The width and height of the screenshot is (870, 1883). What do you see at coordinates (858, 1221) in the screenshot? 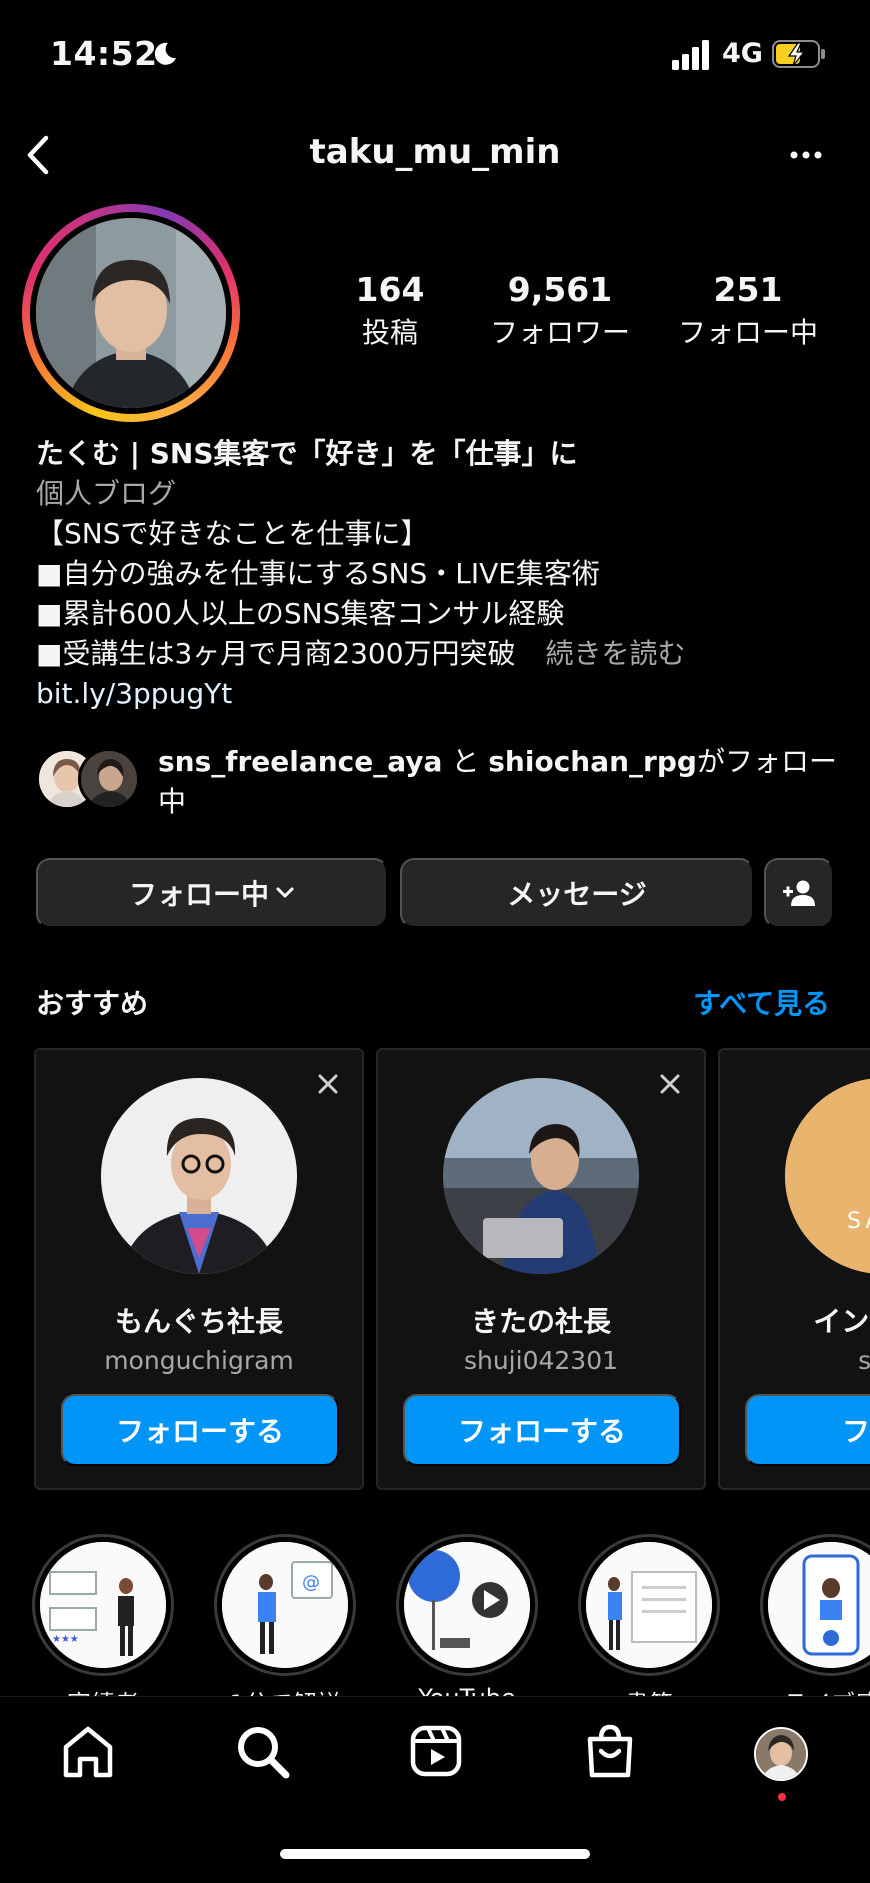
I see `avatar-text: SAKI` at bounding box center [858, 1221].